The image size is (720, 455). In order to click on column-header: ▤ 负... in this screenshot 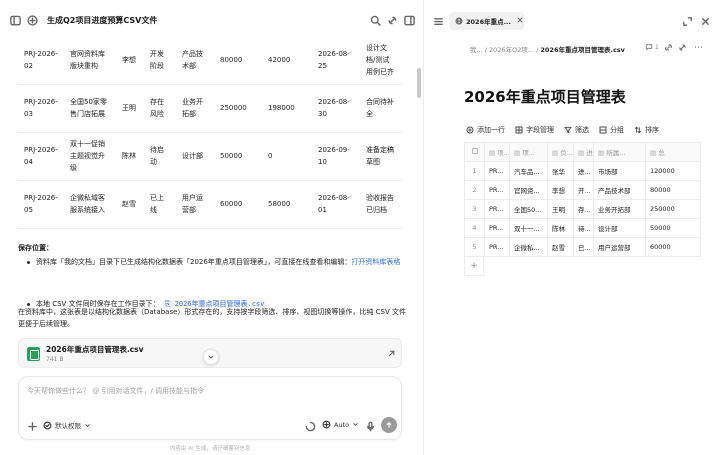, I will do `click(560, 152)`.